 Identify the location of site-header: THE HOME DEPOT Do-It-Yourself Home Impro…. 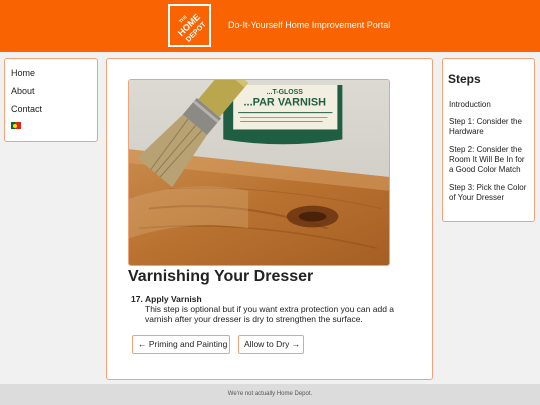
(270, 26).